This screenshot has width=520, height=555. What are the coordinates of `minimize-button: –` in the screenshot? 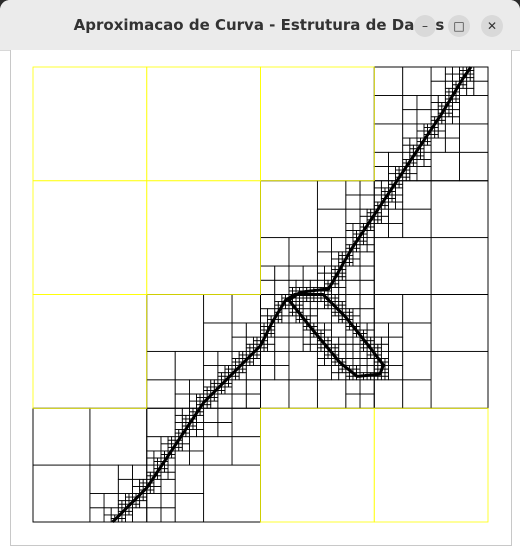 It's located at (425, 26).